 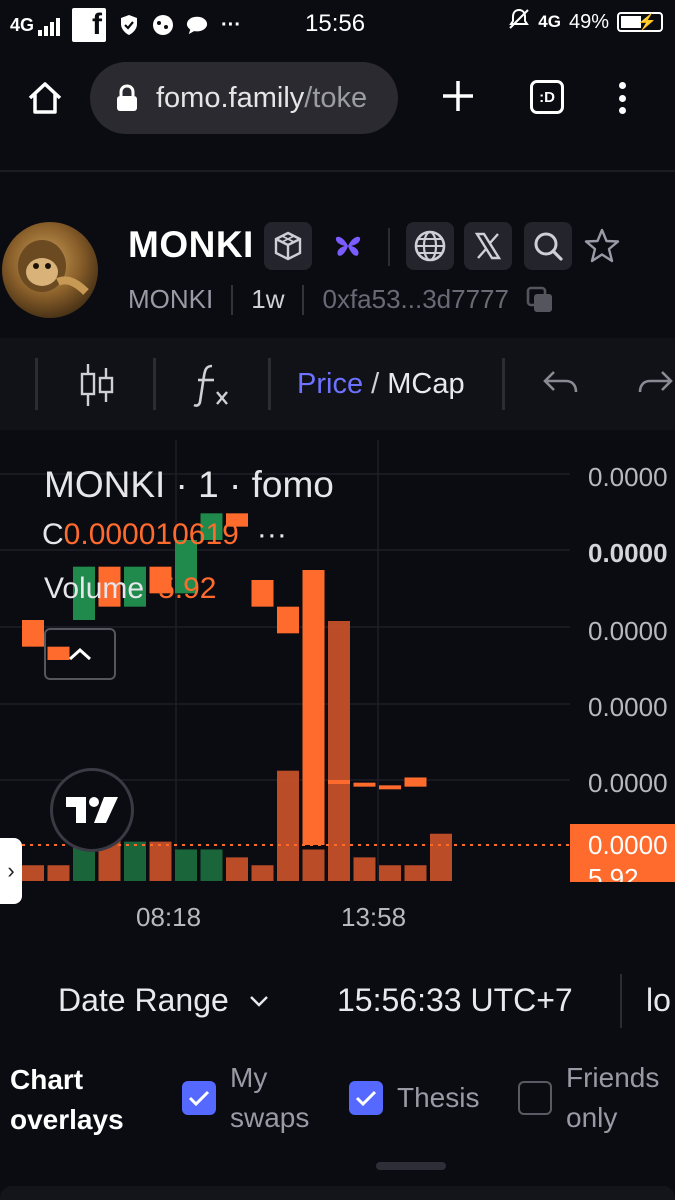 I want to click on copy-icon, so click(x=540, y=300).